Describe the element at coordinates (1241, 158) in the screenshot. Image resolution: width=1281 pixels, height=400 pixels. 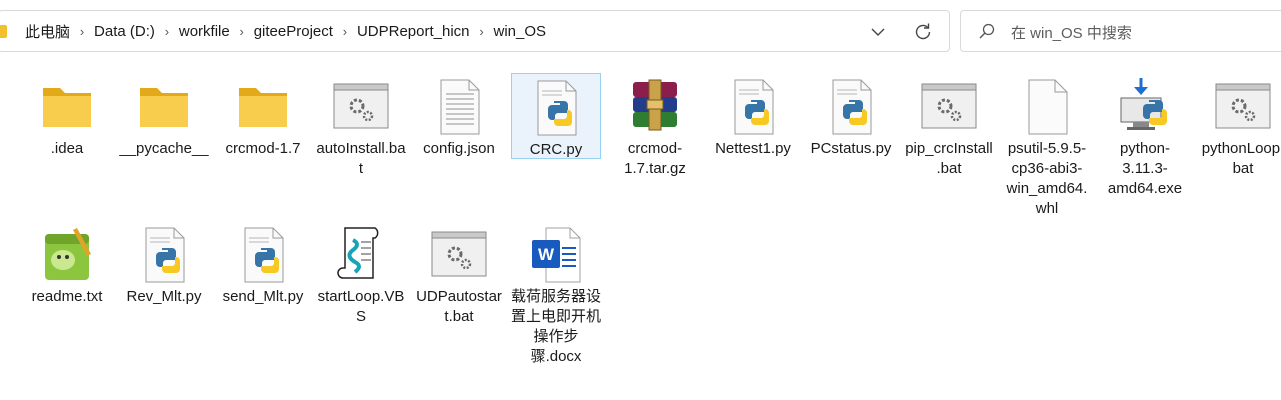
I see `file-name: pythonLoop.bat` at that location.